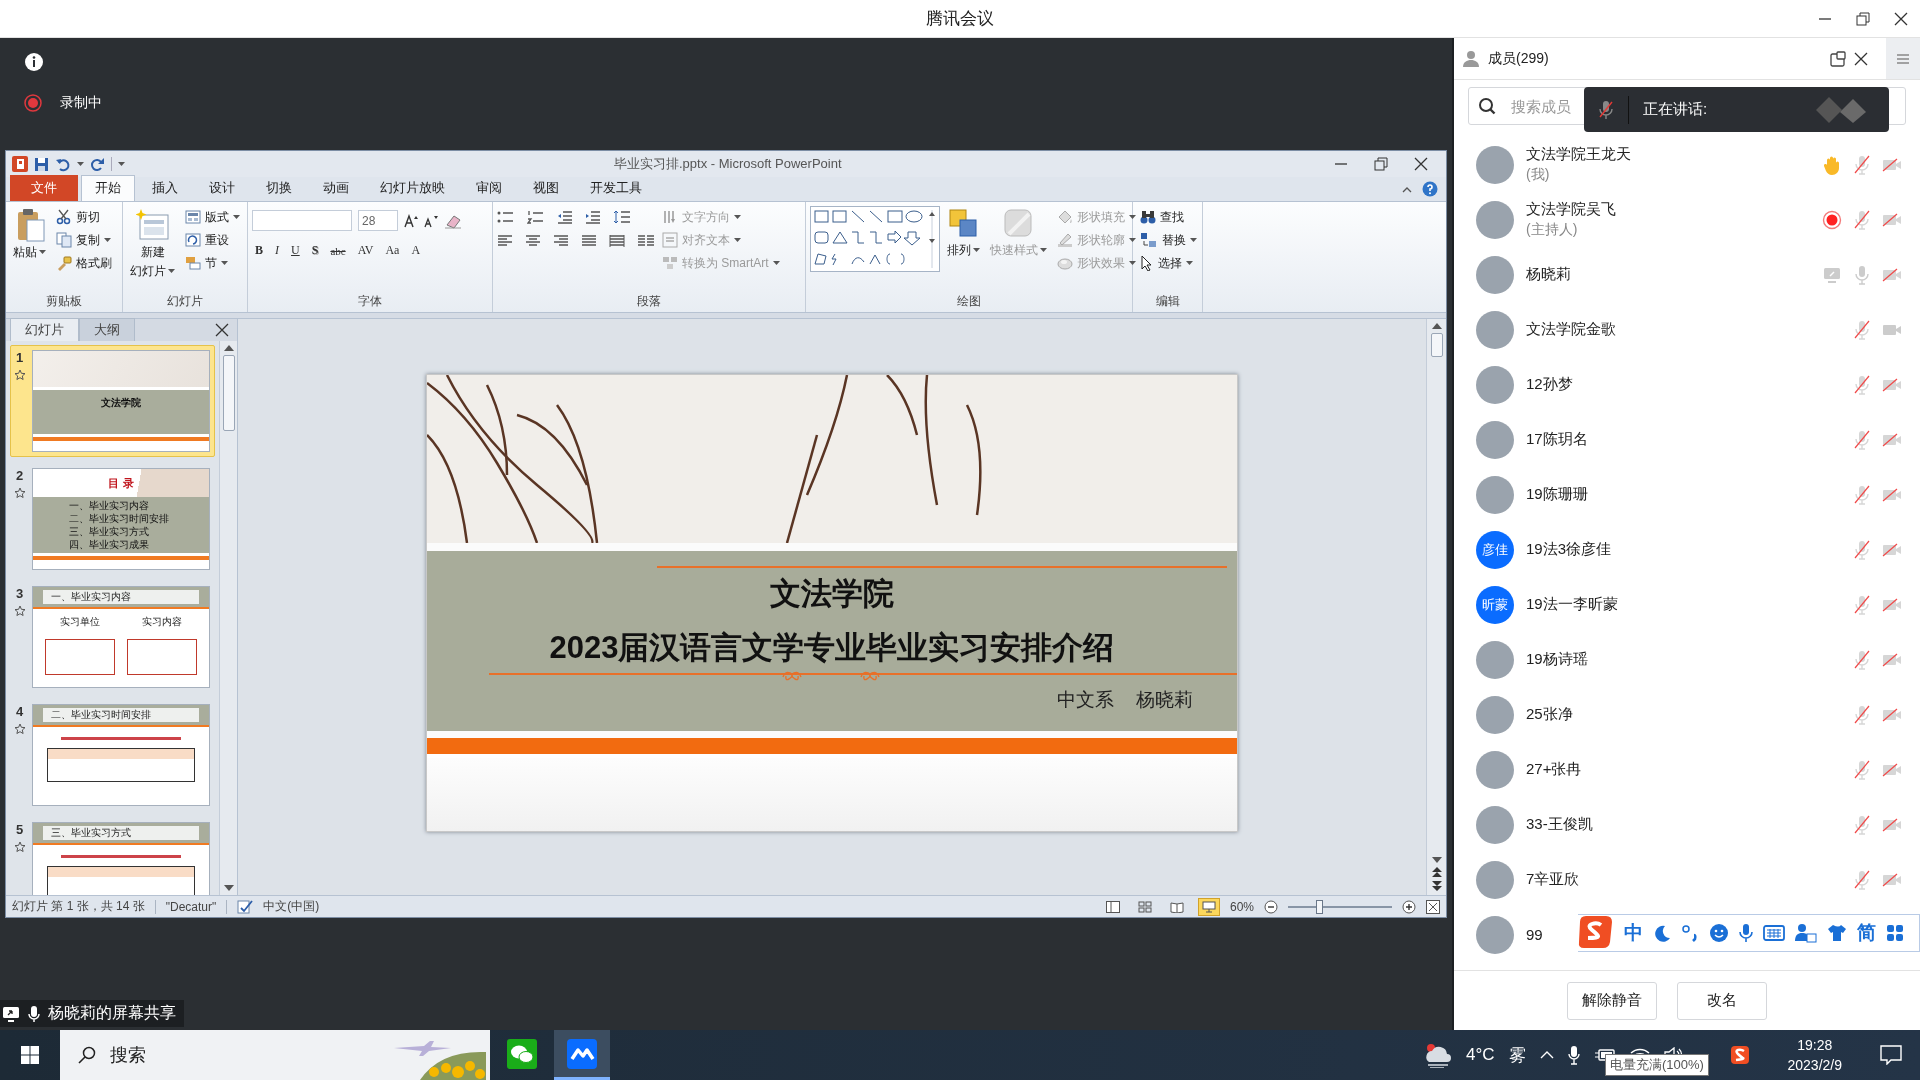 The image size is (1920, 1080). Describe the element at coordinates (162, 622) in the screenshot. I see `box-label: 实习内容` at that location.